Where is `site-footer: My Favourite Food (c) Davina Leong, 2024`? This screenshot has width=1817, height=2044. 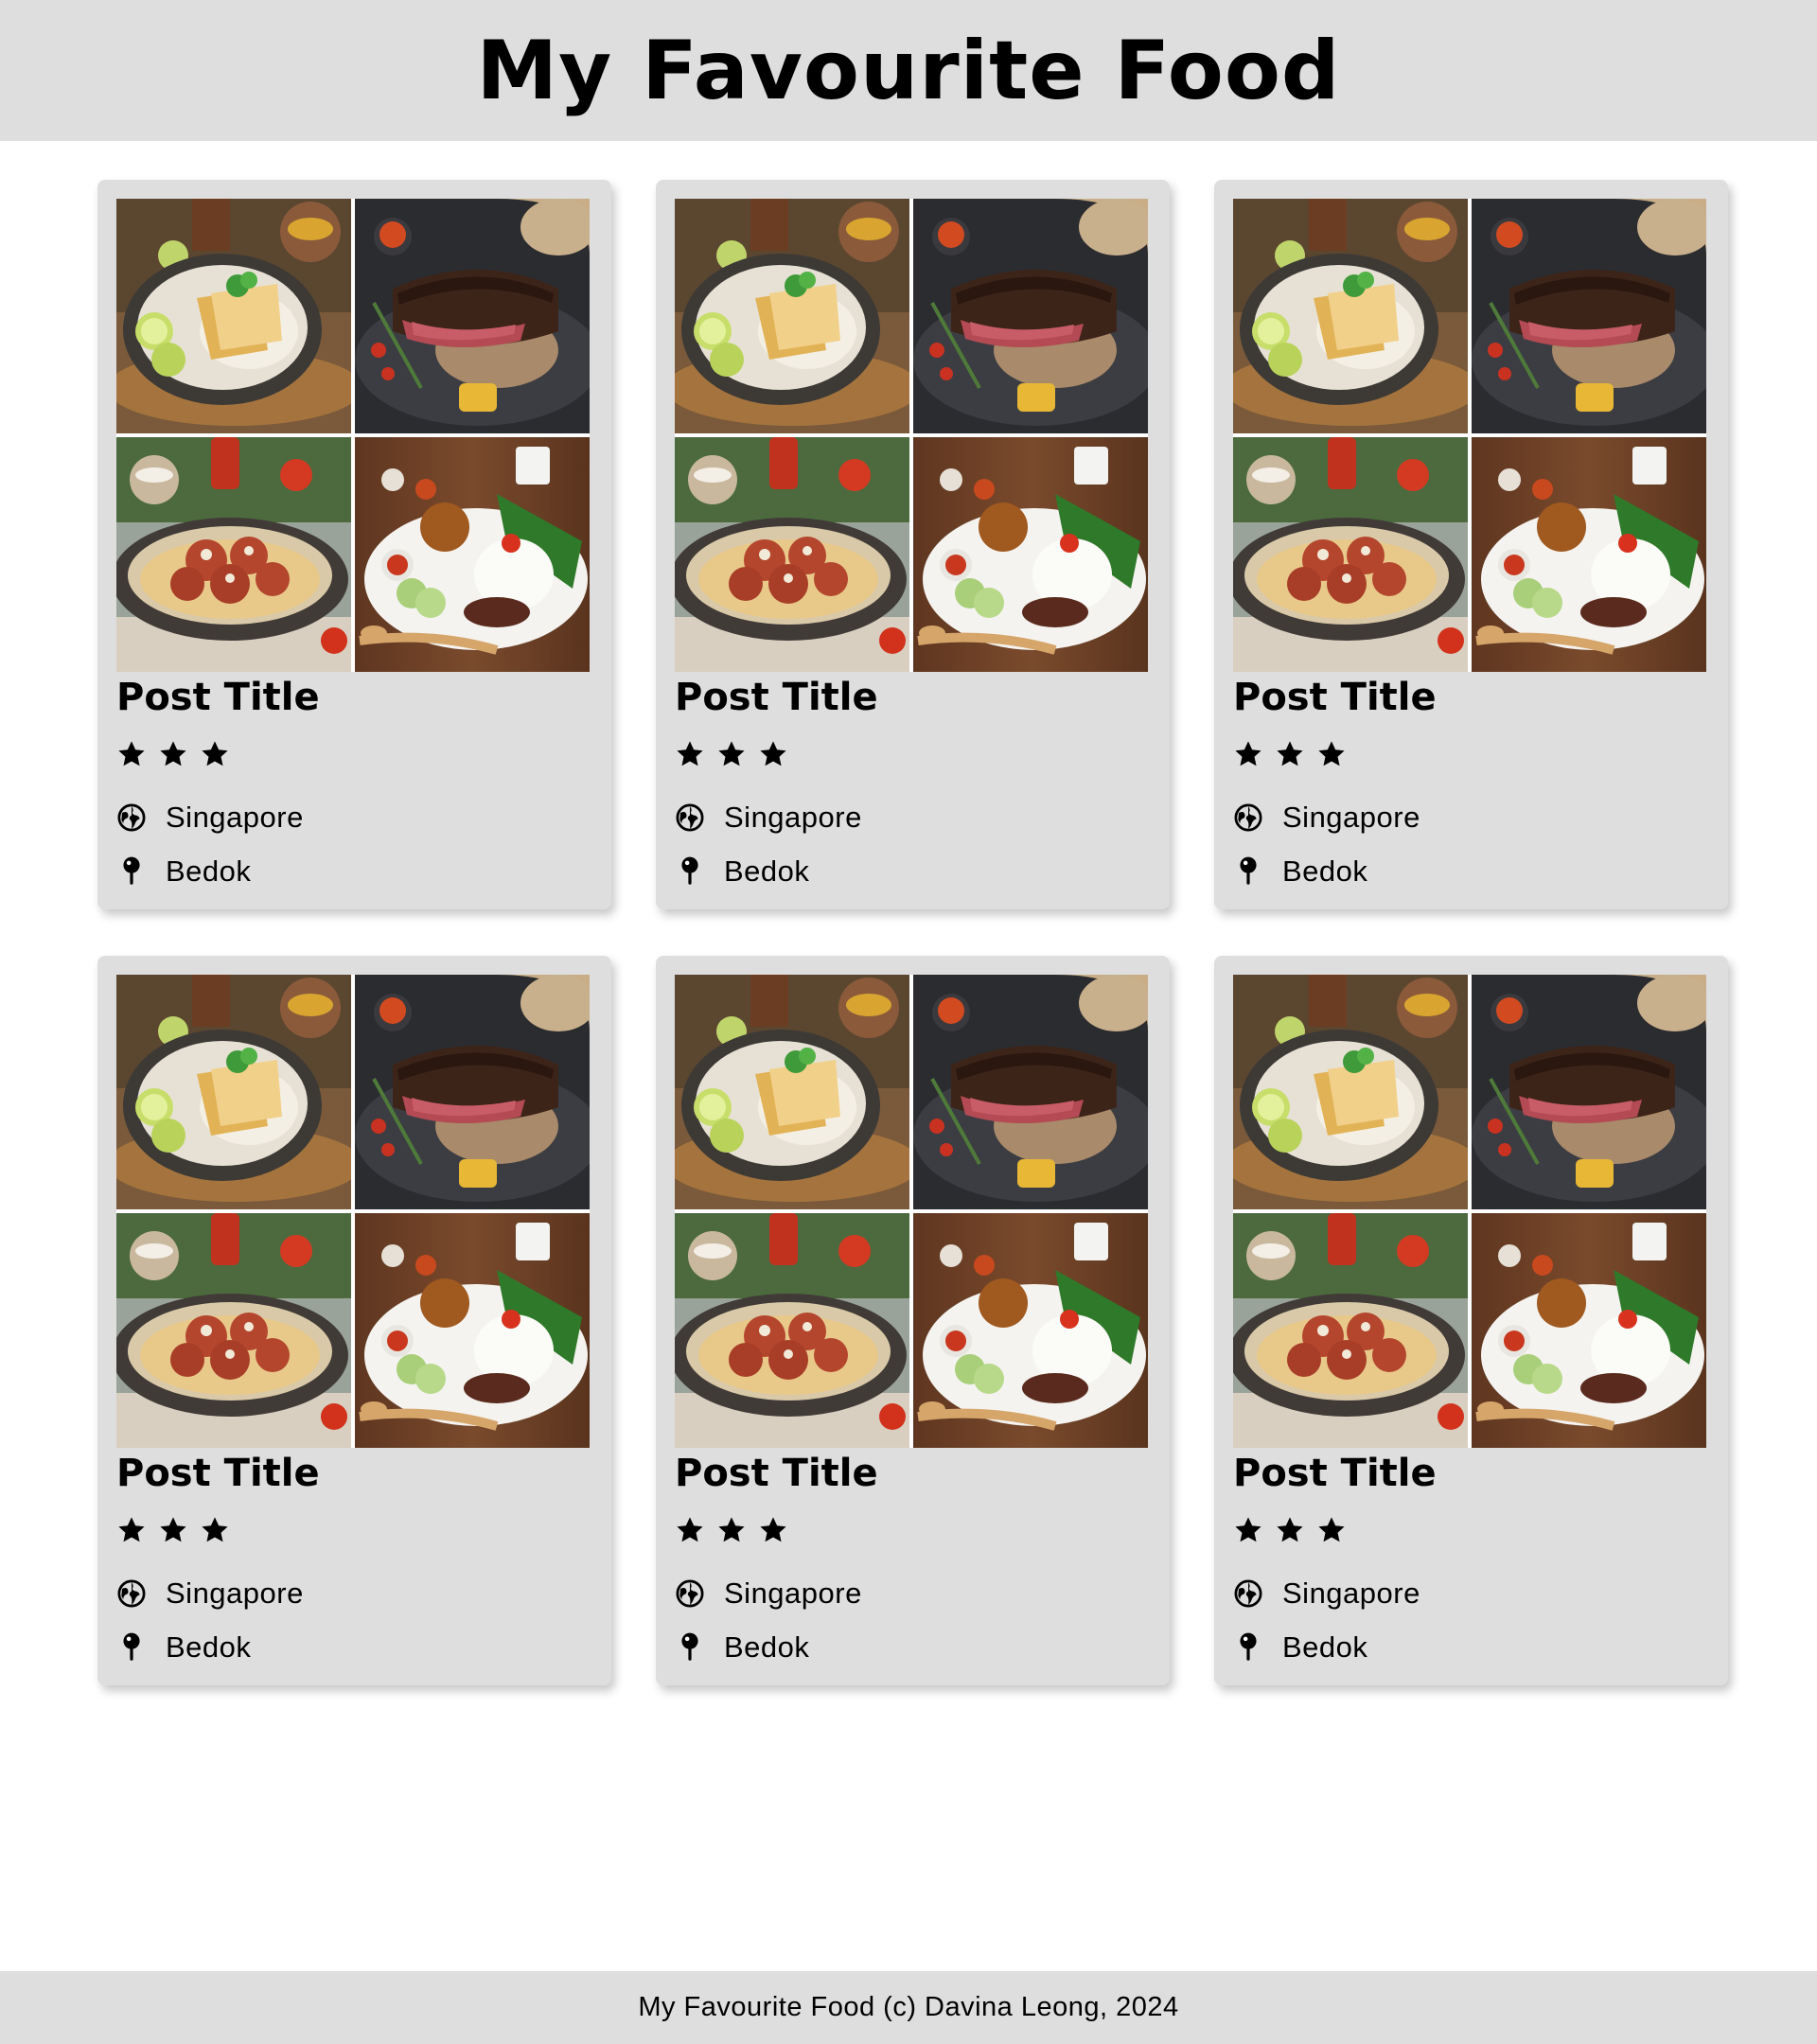 site-footer: My Favourite Food (c) Davina Leong, 2024 is located at coordinates (908, 2007).